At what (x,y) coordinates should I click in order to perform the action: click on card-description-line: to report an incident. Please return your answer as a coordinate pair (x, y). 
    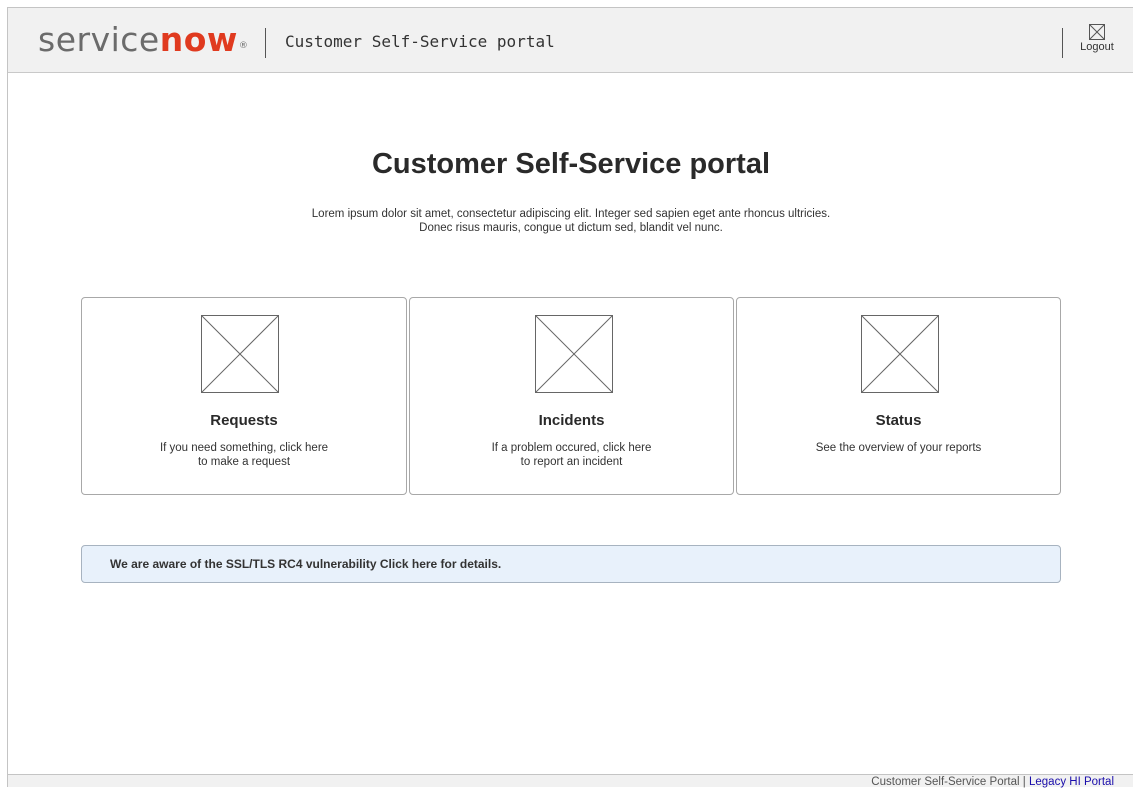
    Looking at the image, I should click on (571, 462).